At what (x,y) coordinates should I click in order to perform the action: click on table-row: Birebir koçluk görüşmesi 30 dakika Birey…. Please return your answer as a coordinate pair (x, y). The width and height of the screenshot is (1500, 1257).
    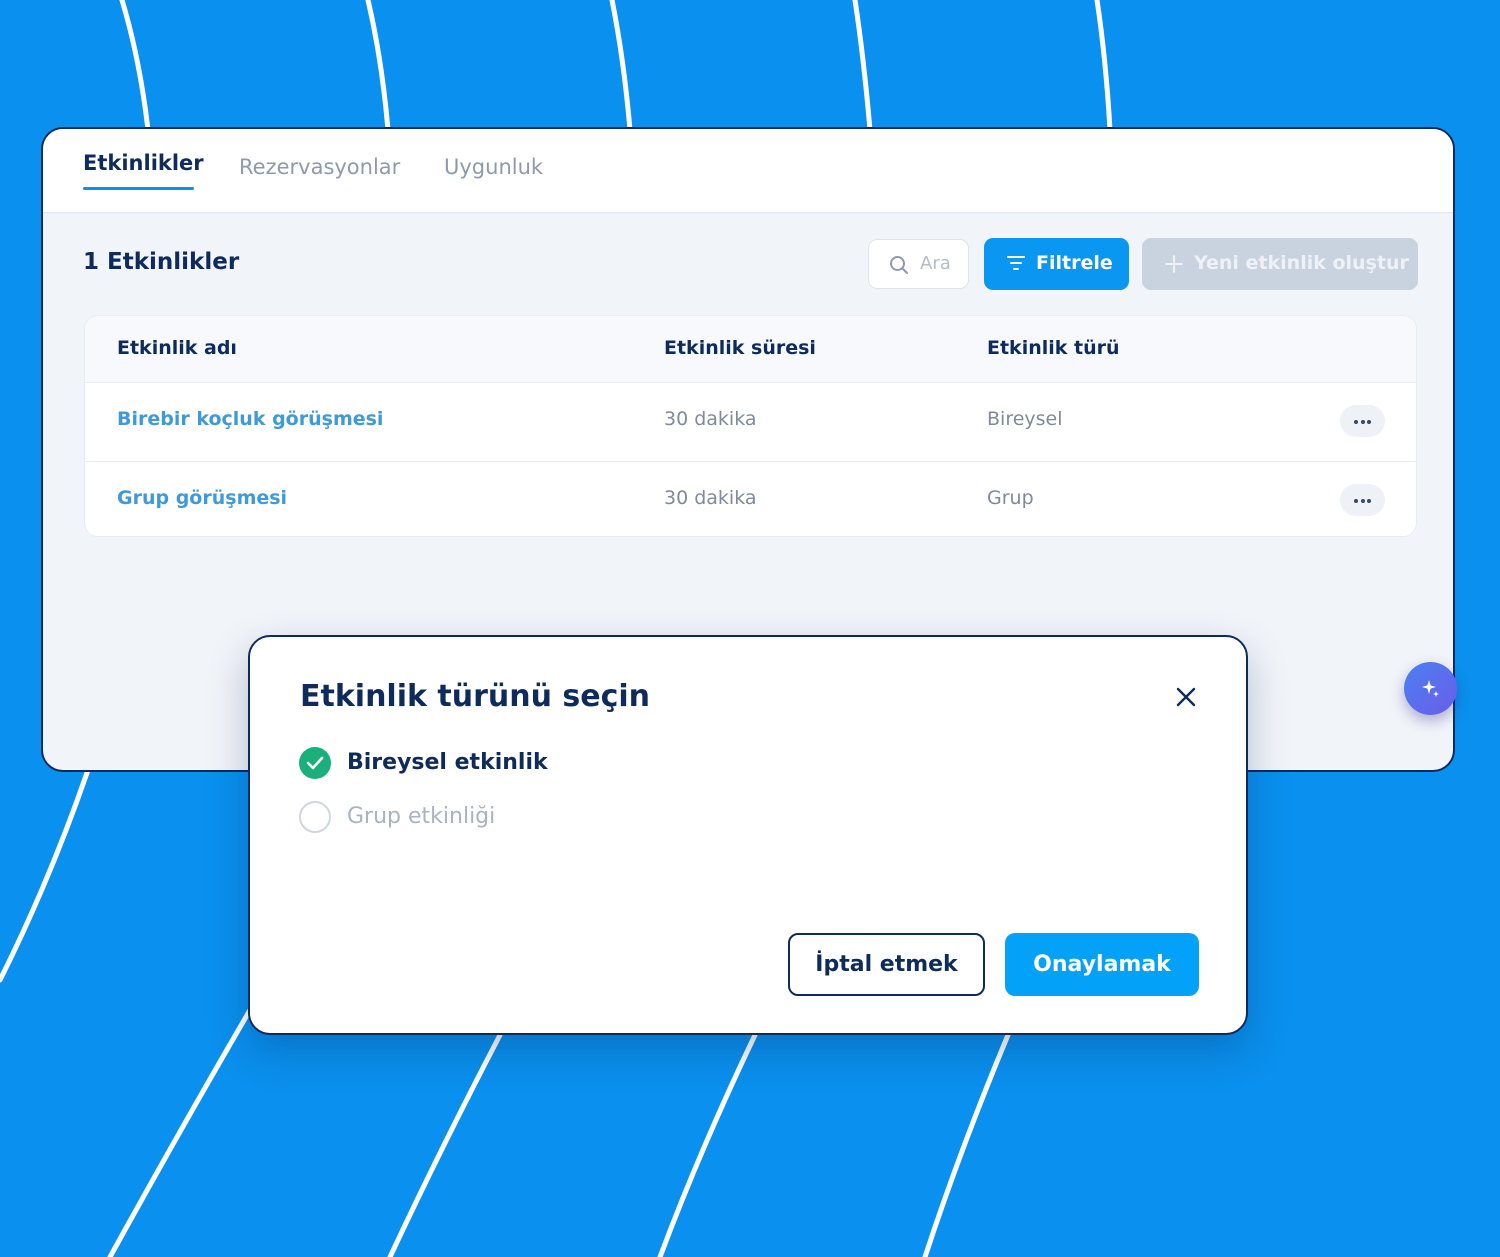
    Looking at the image, I should click on (750, 422).